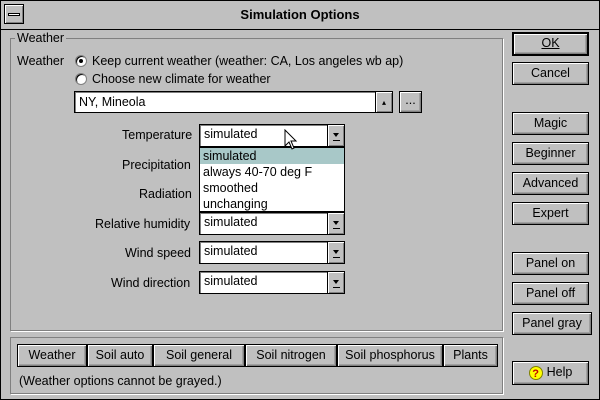  I want to click on tab-soil-phosphorus: Soil phosphorus, so click(390, 355).